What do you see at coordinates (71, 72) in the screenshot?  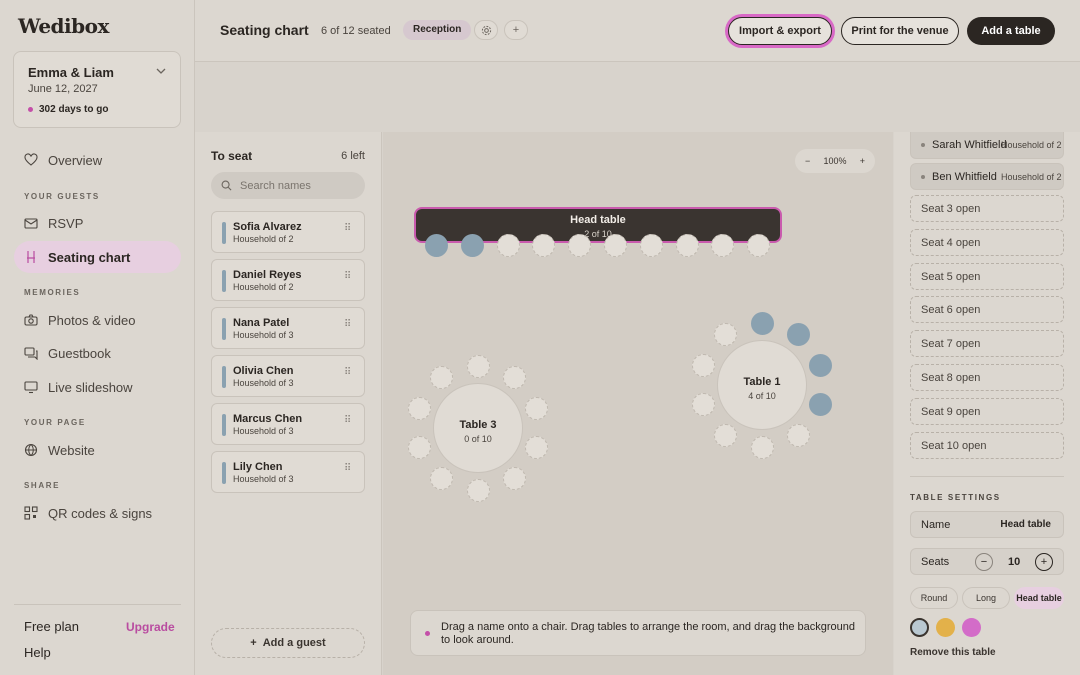 I see `couple-name: Emma & Liam` at bounding box center [71, 72].